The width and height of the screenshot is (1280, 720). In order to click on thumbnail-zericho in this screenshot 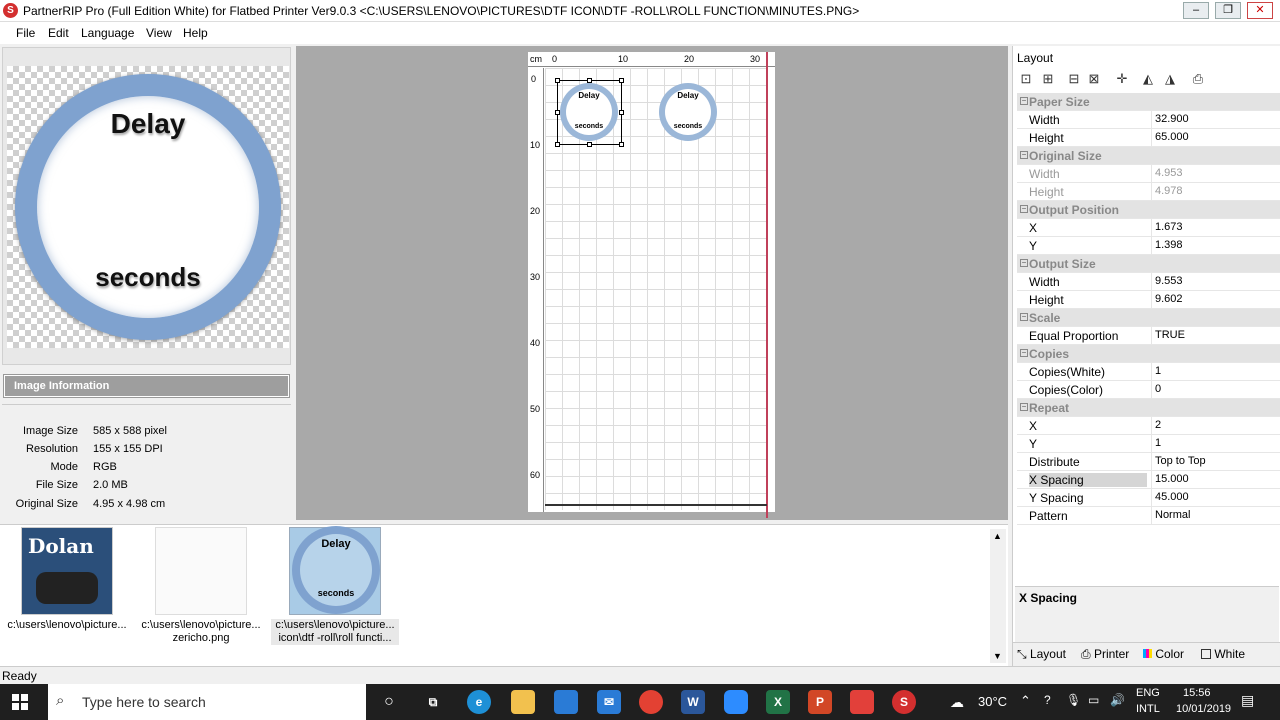, I will do `click(201, 571)`.